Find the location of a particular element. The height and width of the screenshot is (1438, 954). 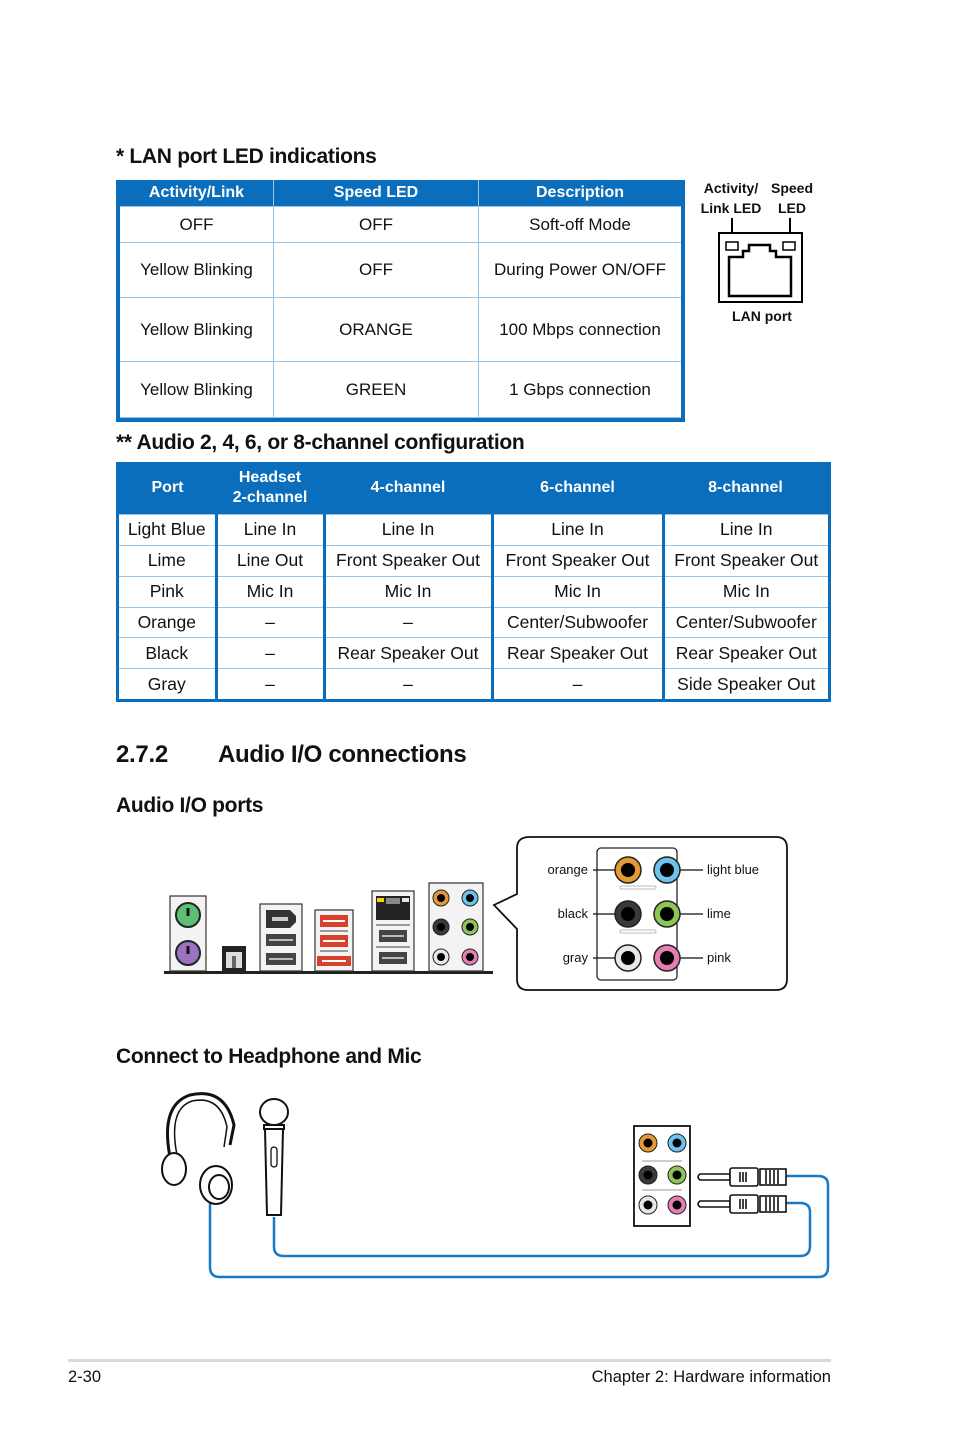

jack-label-lime: lime is located at coordinates (719, 913).